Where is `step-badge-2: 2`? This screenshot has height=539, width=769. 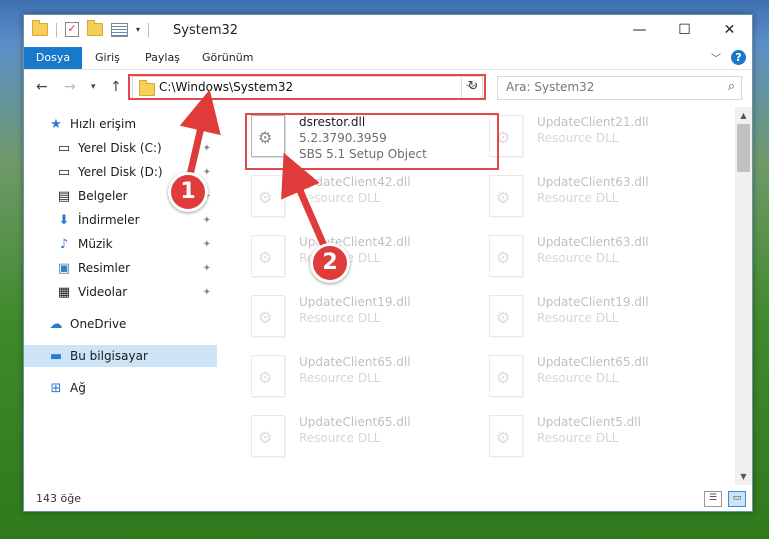 step-badge-2: 2 is located at coordinates (330, 263).